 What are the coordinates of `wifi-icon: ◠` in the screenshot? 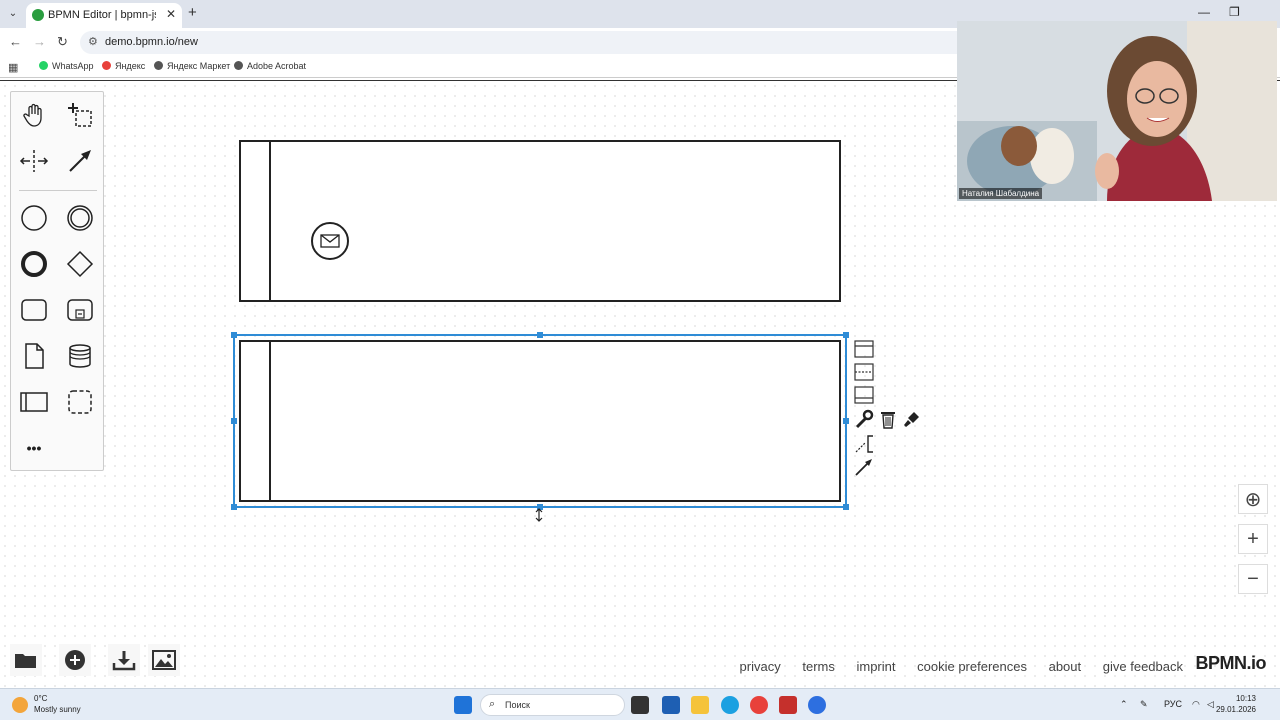 It's located at (1196, 704).